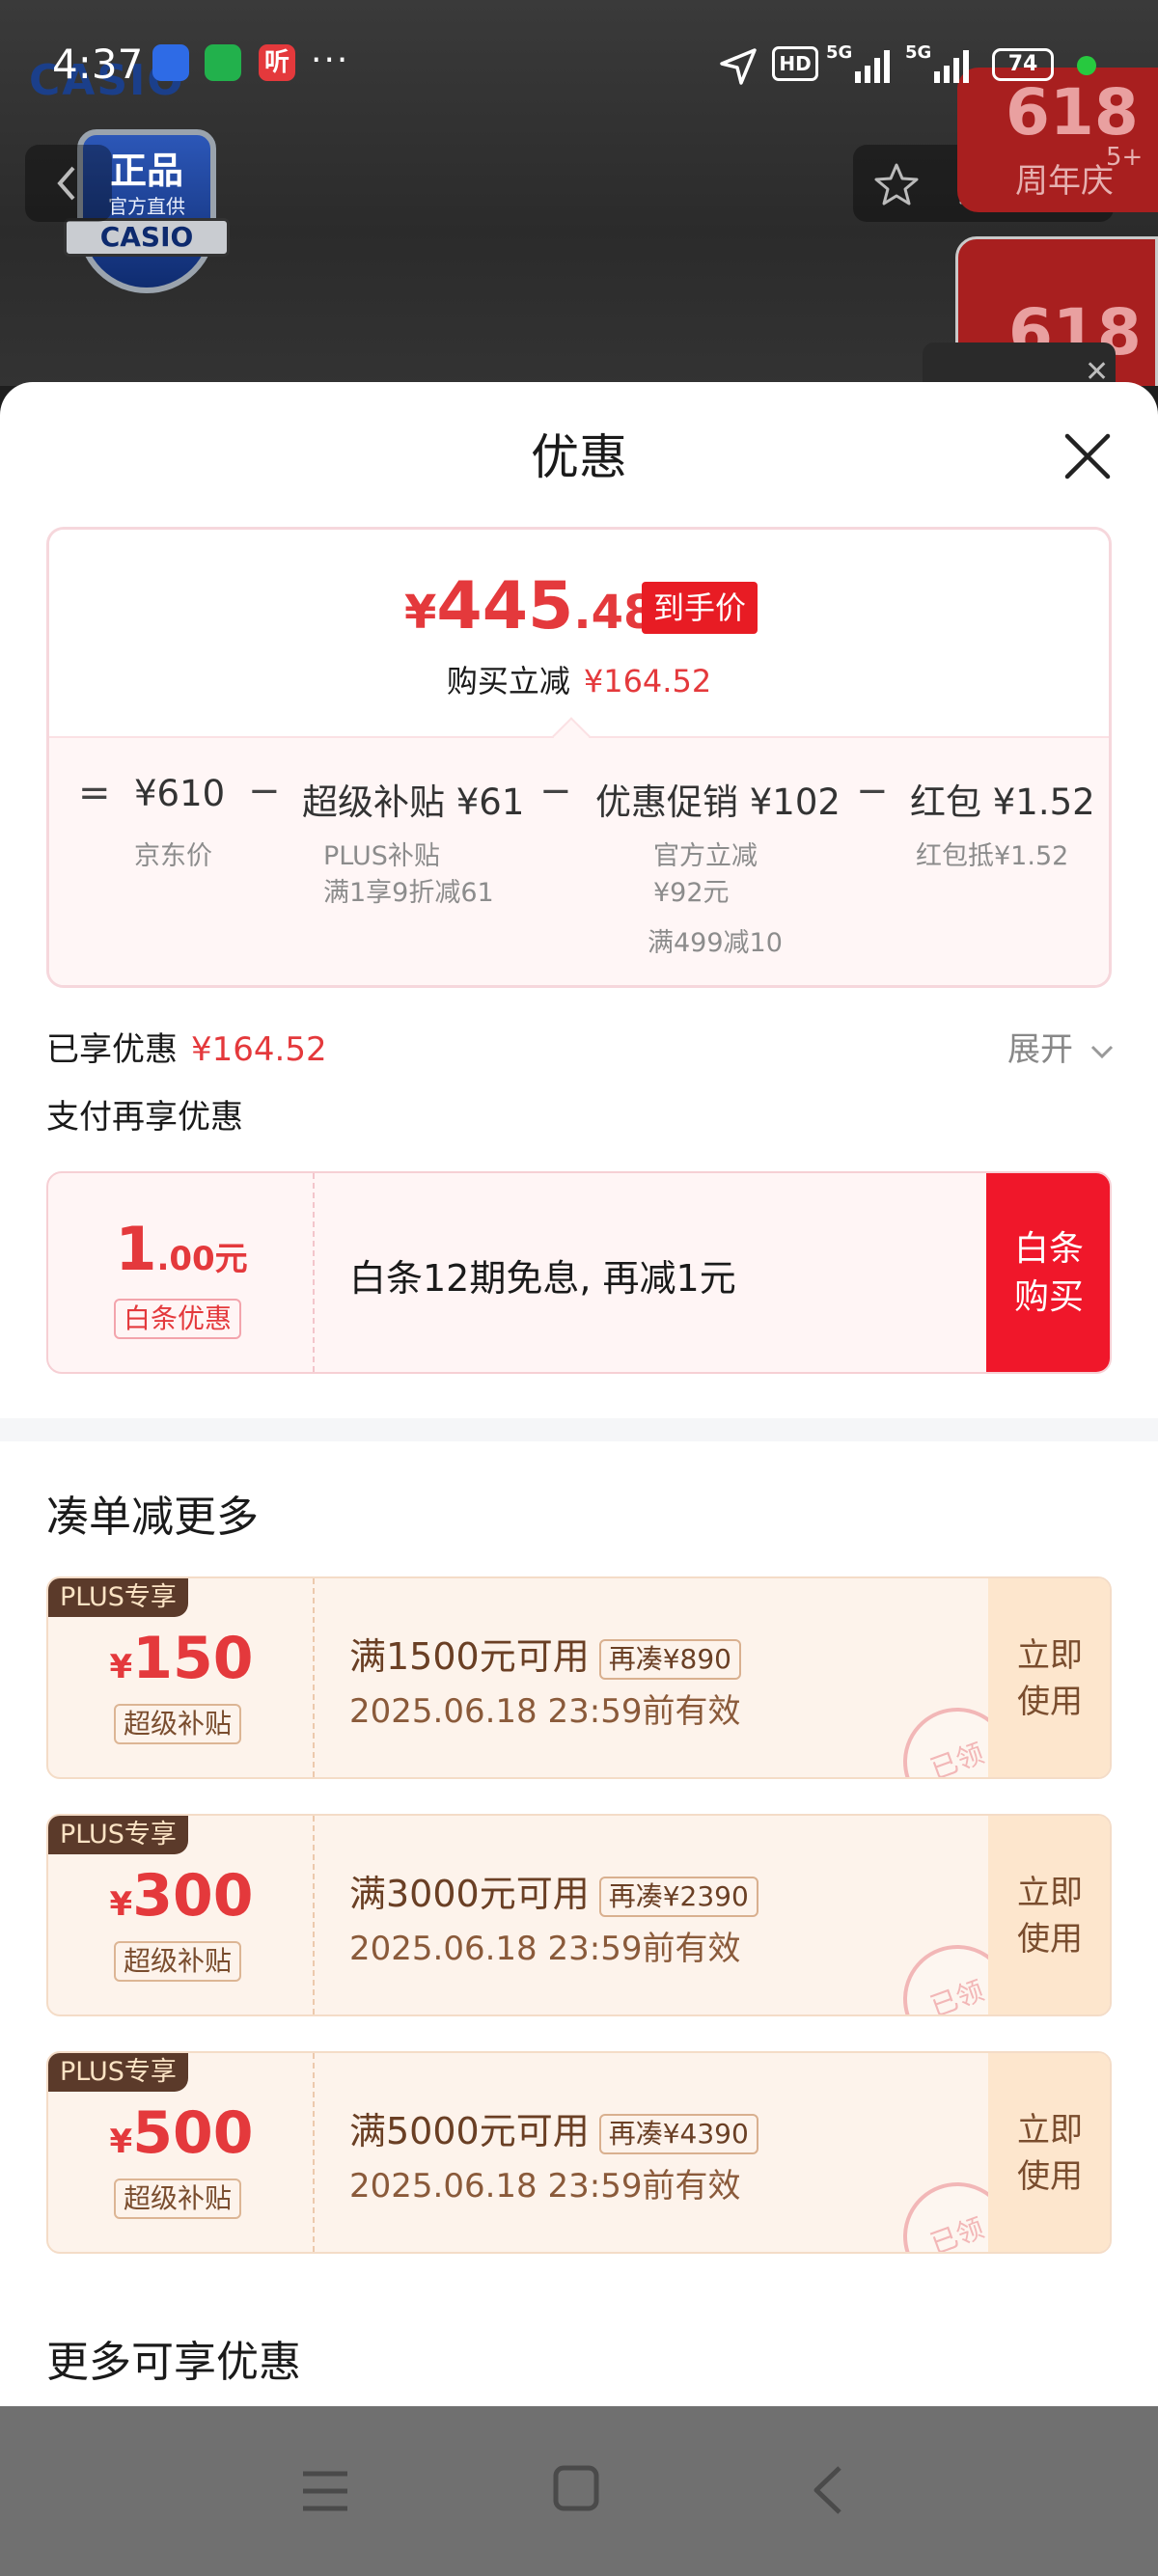 This screenshot has height=2576, width=1158. I want to click on coupon-amount: 300, so click(193, 1896).